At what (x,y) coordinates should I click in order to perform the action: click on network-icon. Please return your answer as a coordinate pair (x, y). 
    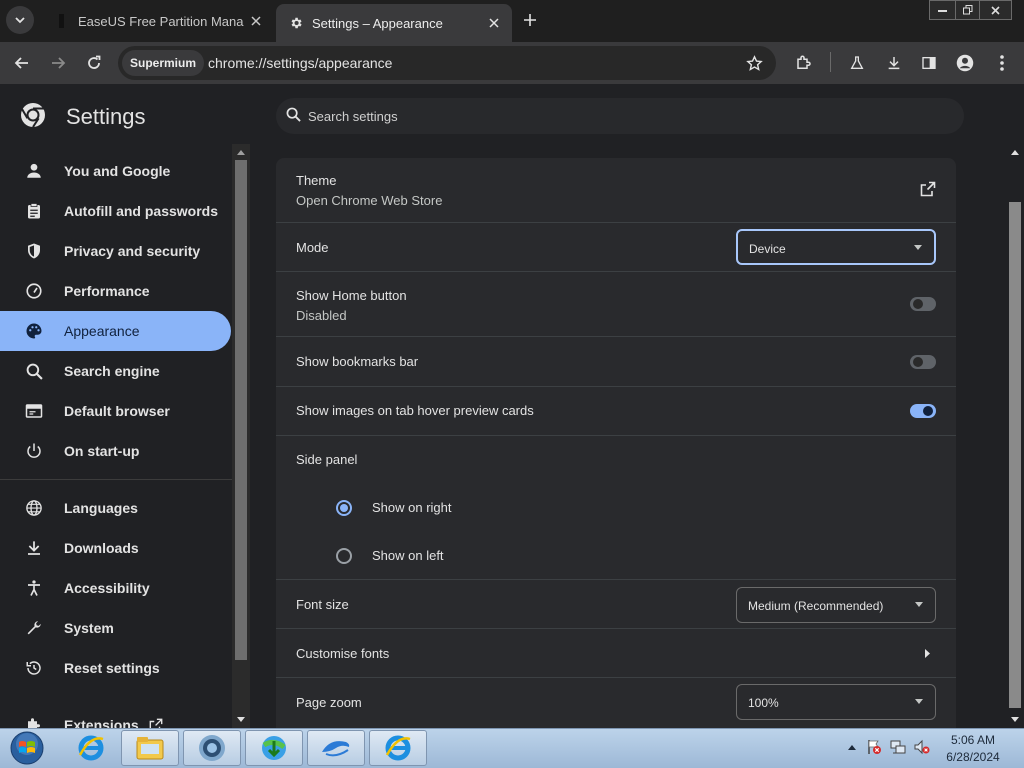
    Looking at the image, I should click on (898, 747).